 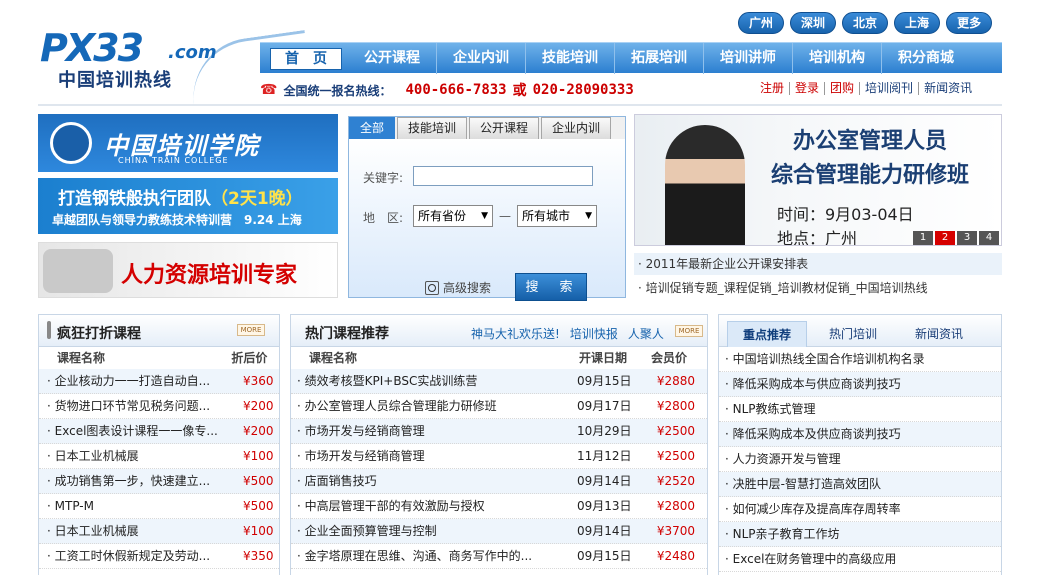 What do you see at coordinates (773, 88) in the screenshot?
I see `register-link: 注册` at bounding box center [773, 88].